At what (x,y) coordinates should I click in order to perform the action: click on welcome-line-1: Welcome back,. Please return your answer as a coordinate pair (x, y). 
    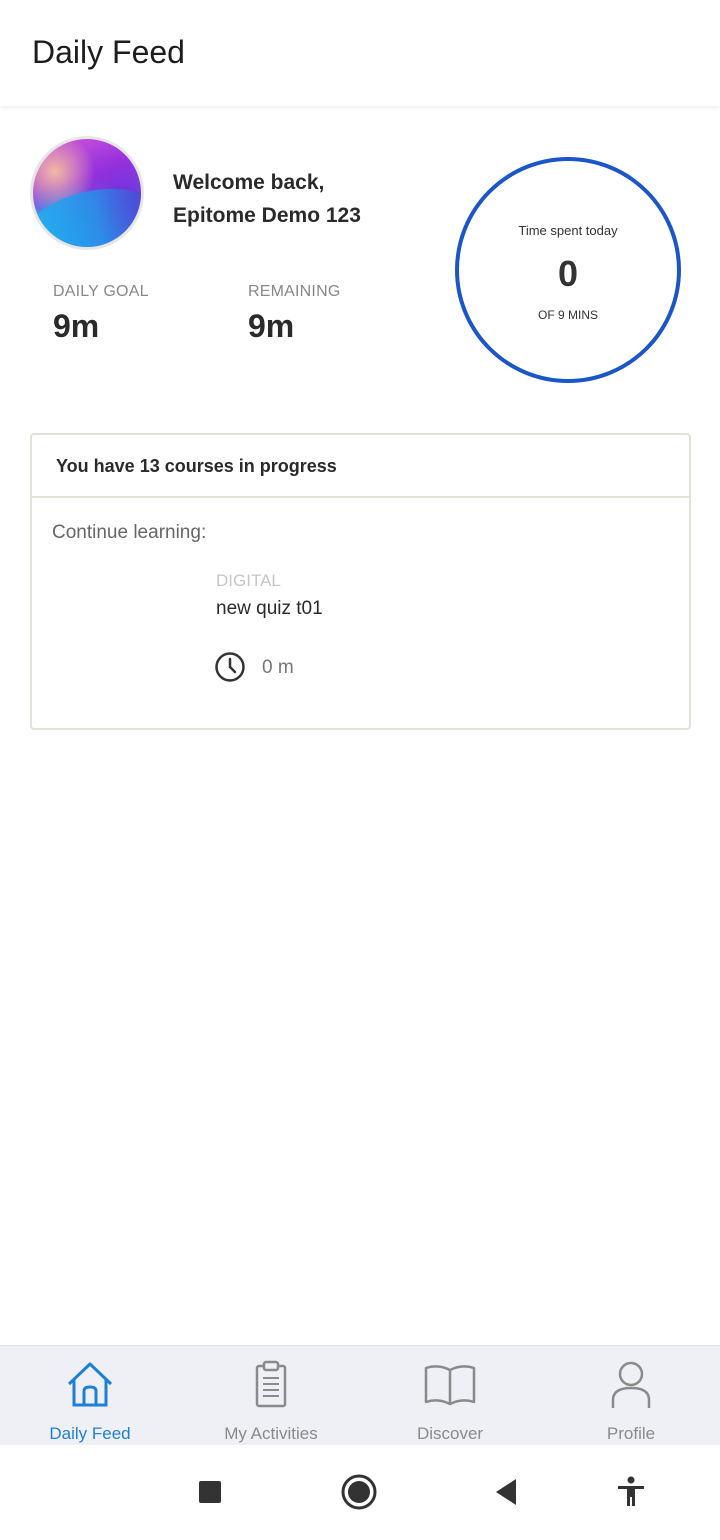
    Looking at the image, I should click on (249, 182).